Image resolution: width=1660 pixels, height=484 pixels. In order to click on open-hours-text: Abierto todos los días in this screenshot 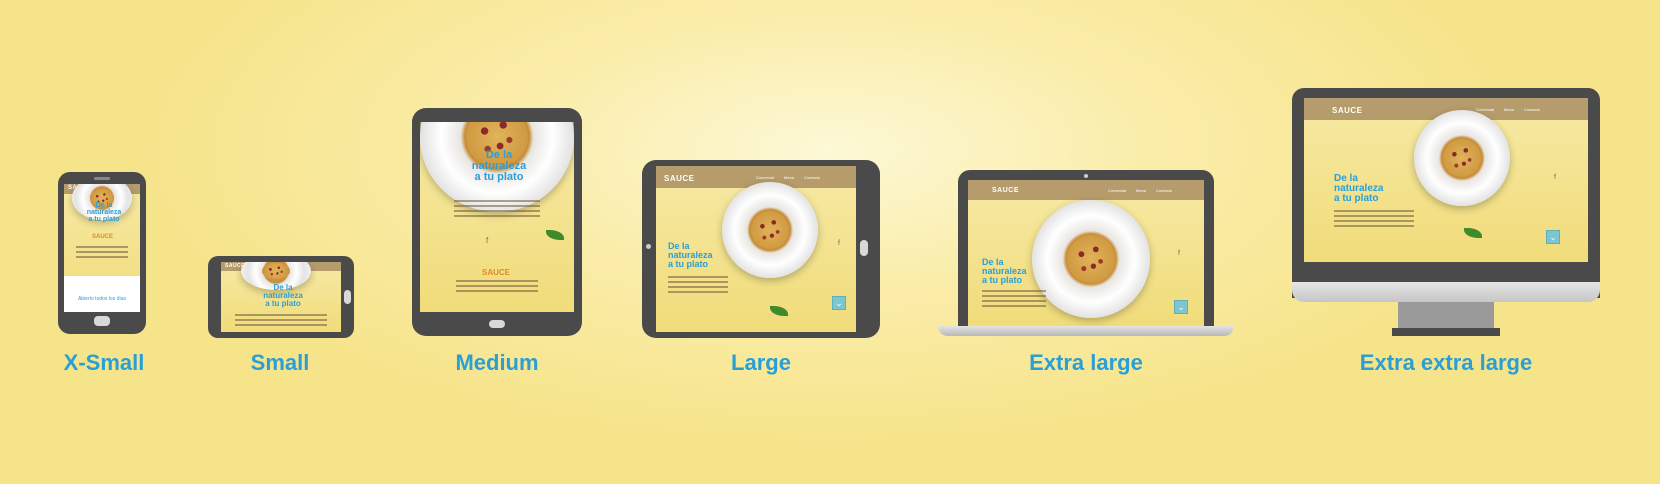, I will do `click(102, 299)`.